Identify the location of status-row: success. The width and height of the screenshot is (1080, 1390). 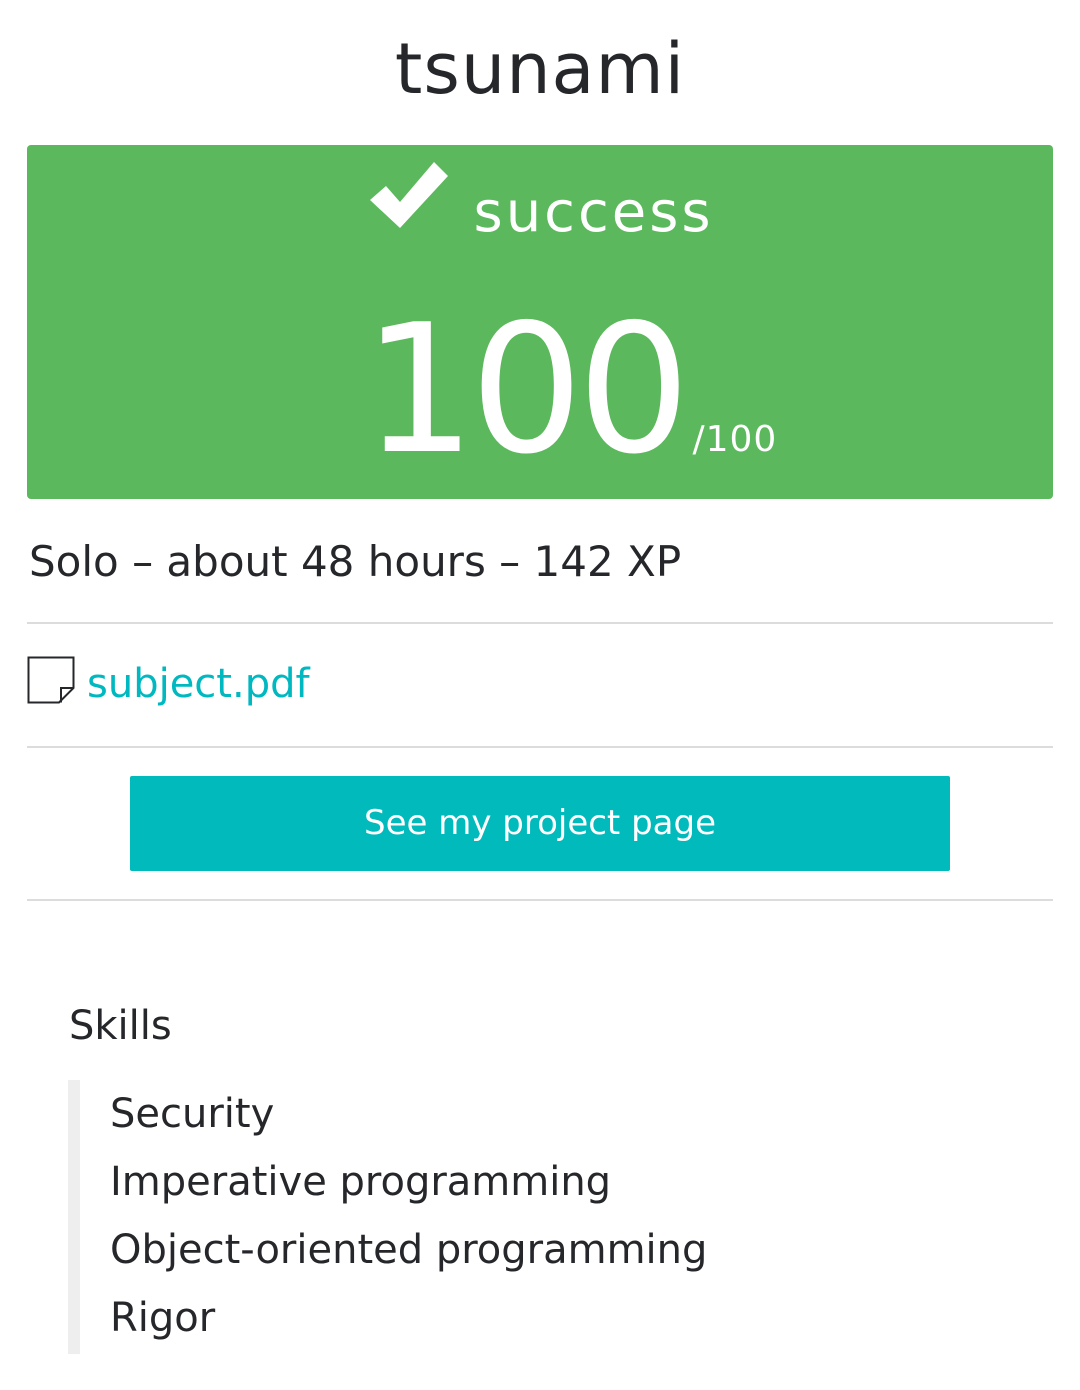
(540, 214).